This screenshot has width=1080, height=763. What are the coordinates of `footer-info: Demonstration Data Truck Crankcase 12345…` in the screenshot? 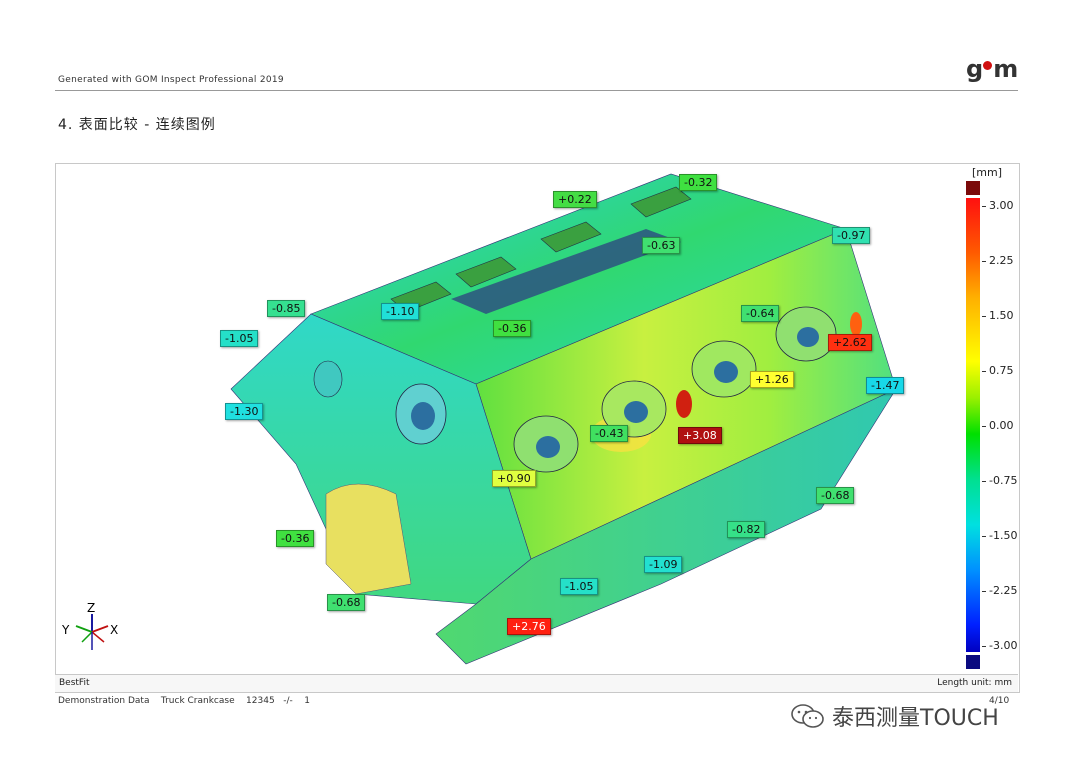 It's located at (184, 701).